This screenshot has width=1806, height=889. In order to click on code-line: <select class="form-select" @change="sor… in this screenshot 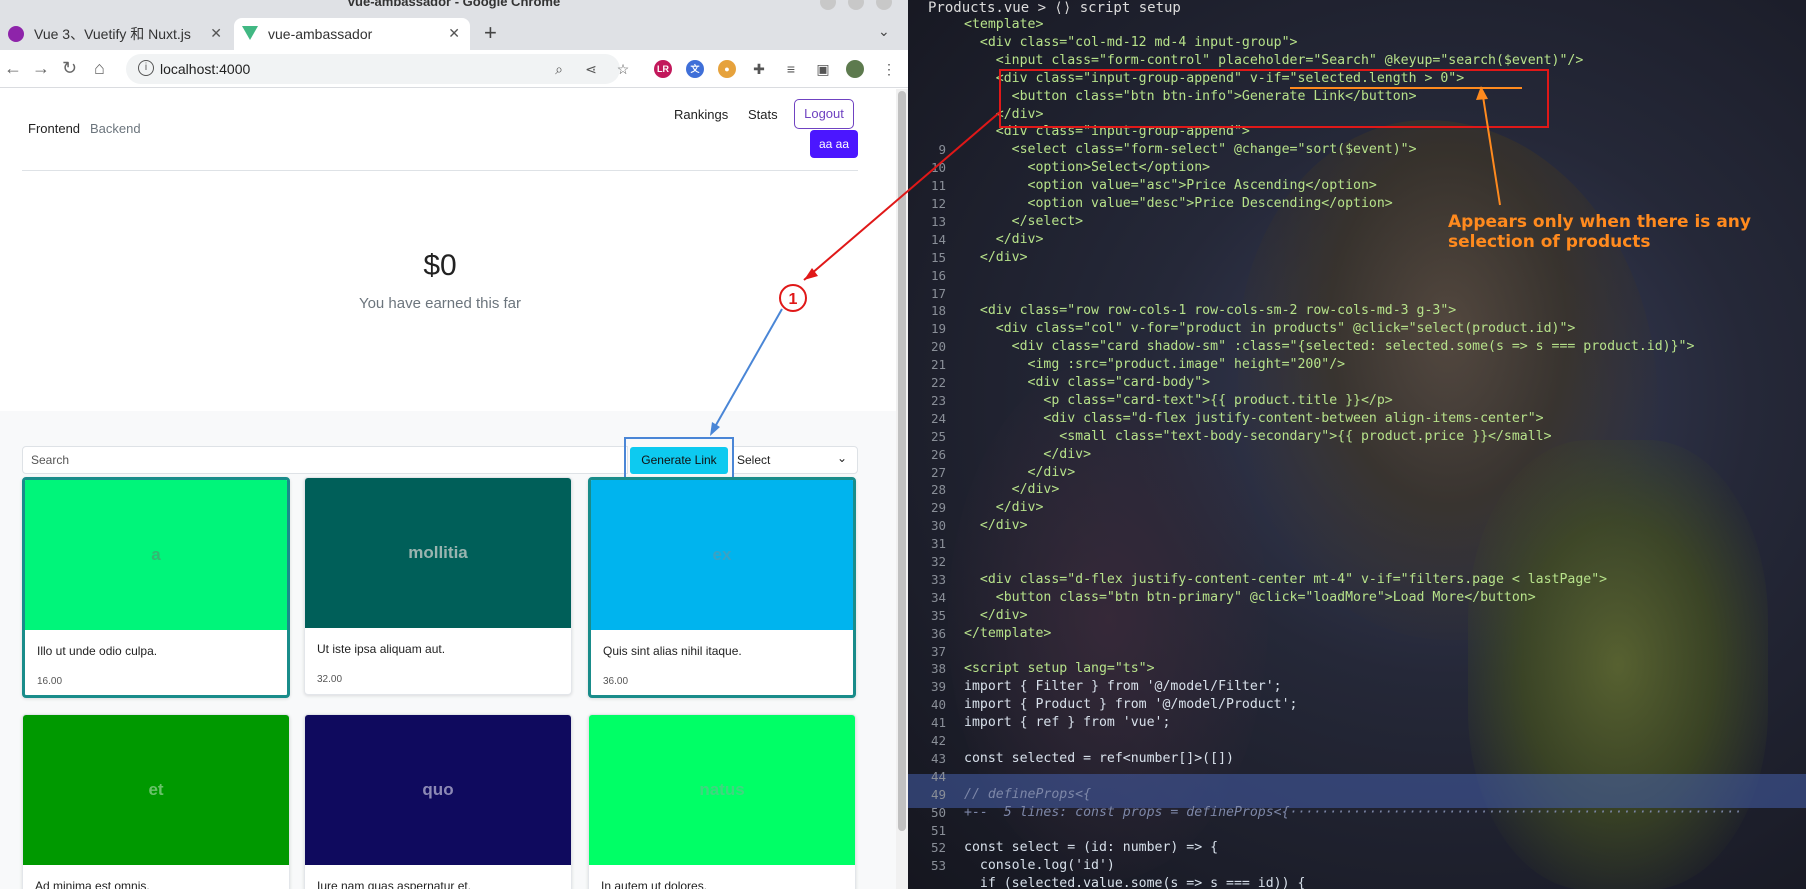, I will do `click(1190, 150)`.